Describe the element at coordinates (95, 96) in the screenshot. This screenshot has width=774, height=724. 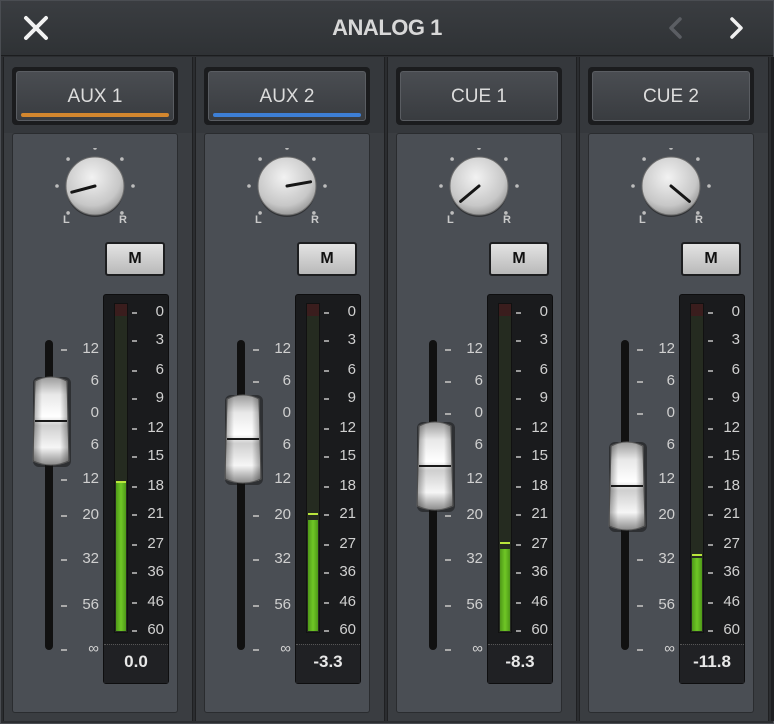
I see `channel-label-button: AUX 1` at that location.